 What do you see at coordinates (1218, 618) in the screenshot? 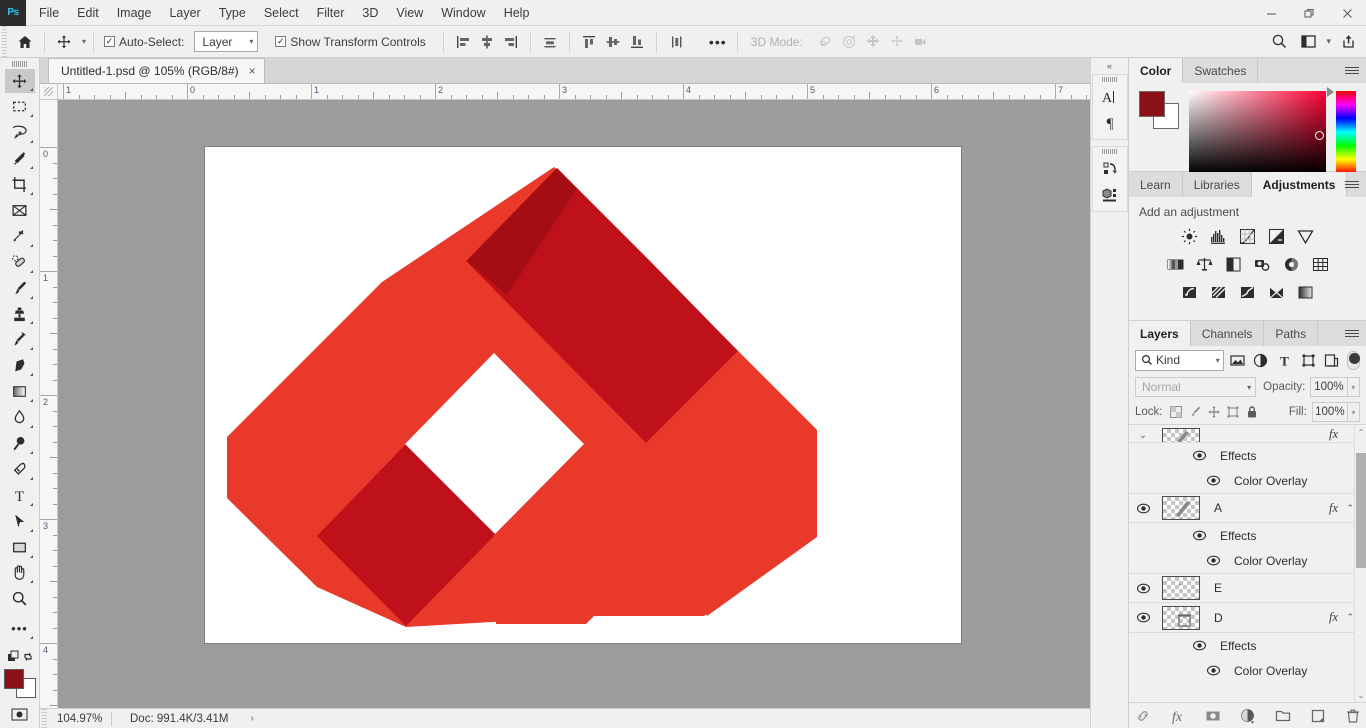
I see `layer-name: D` at bounding box center [1218, 618].